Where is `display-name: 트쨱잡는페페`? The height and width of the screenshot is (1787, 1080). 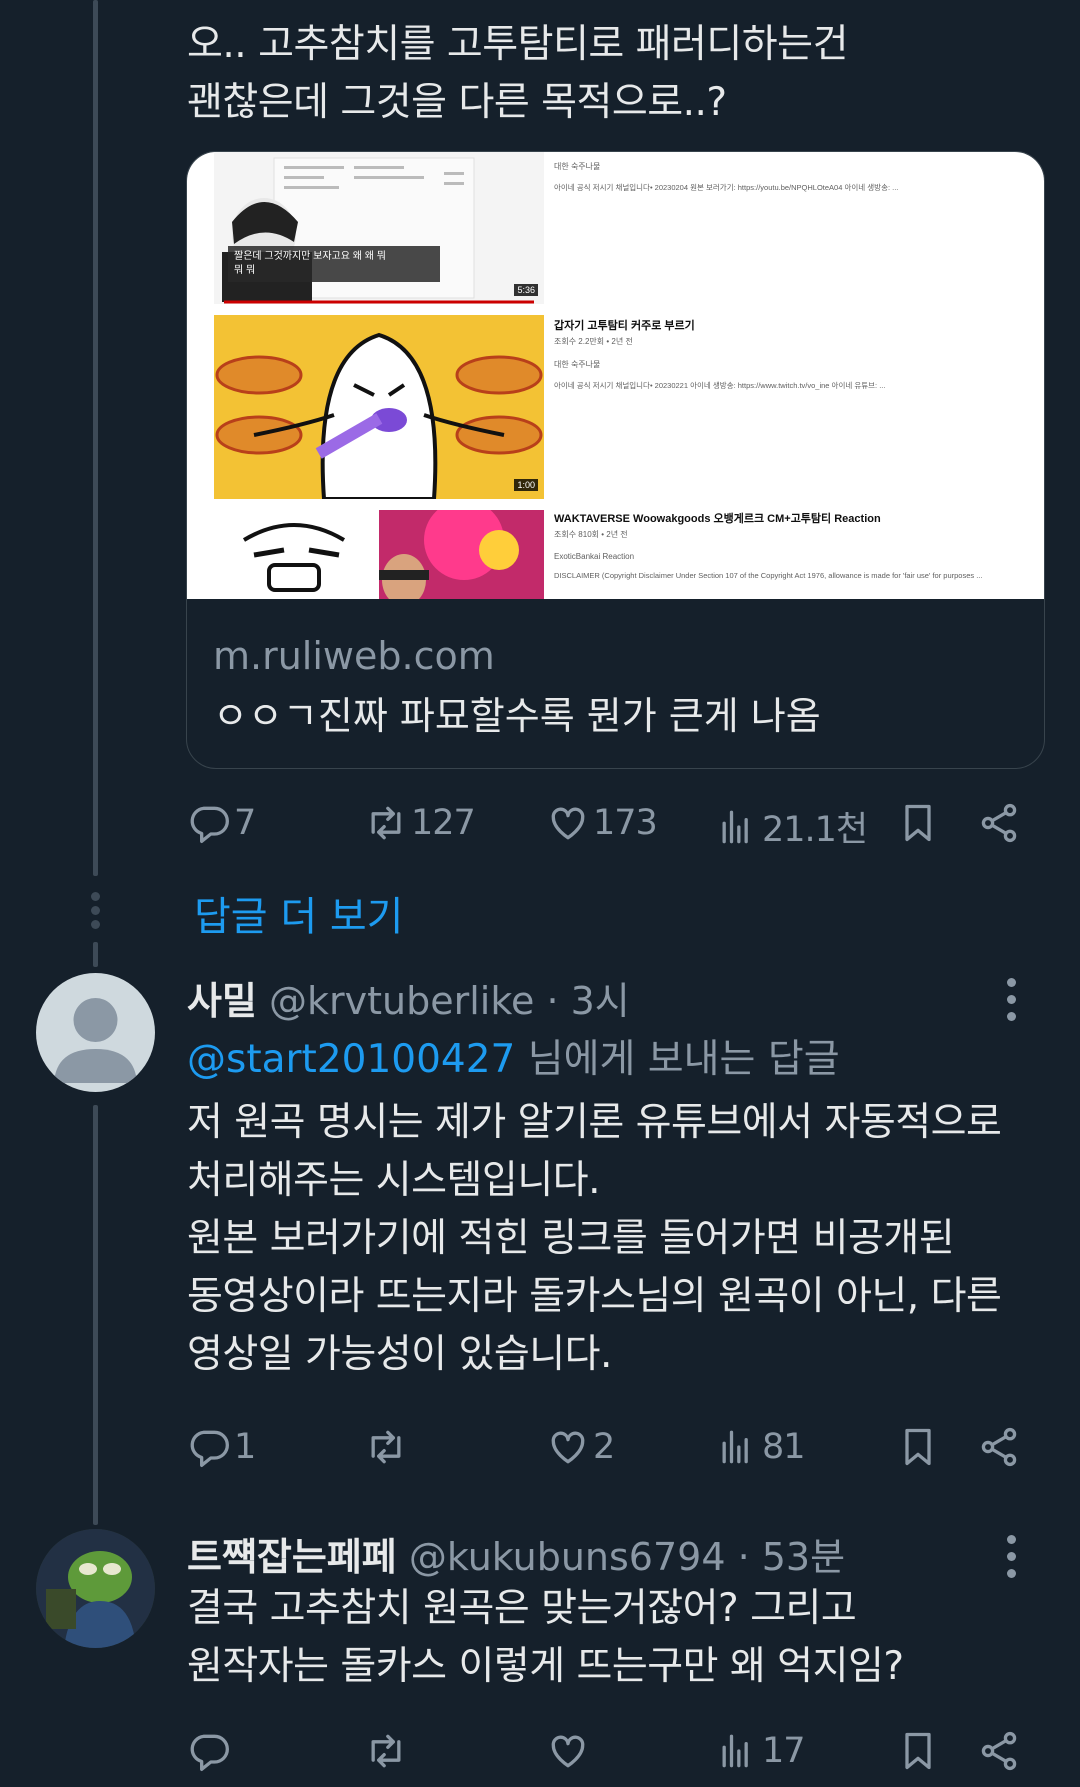 display-name: 트쨱잡는페페 is located at coordinates (292, 1557).